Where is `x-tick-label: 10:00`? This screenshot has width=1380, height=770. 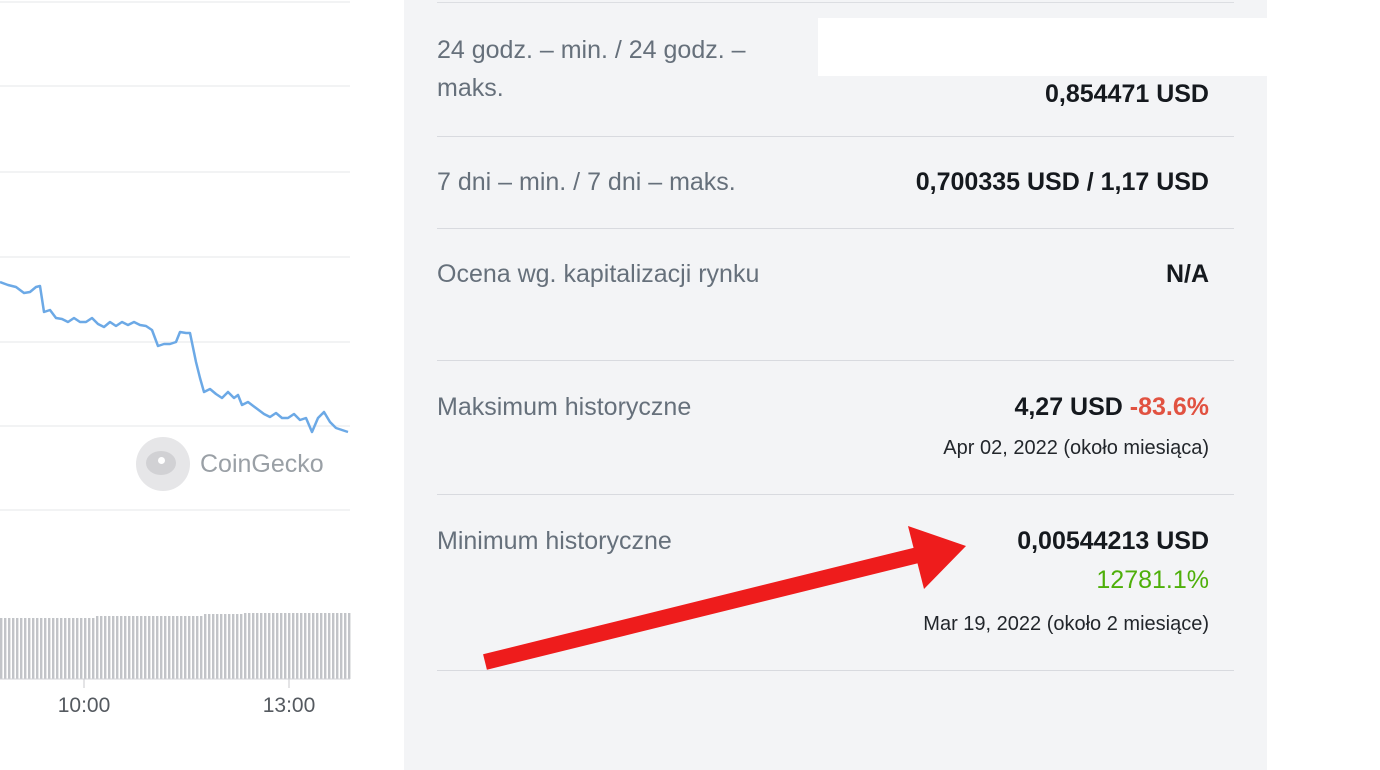
x-tick-label: 10:00 is located at coordinates (84, 705).